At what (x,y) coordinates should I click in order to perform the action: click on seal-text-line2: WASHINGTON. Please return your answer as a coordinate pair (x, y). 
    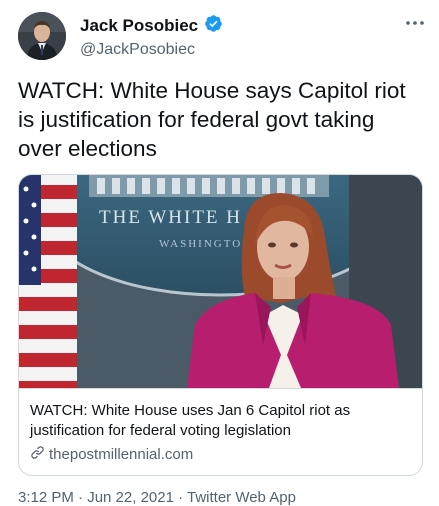
    Looking at the image, I should click on (205, 244).